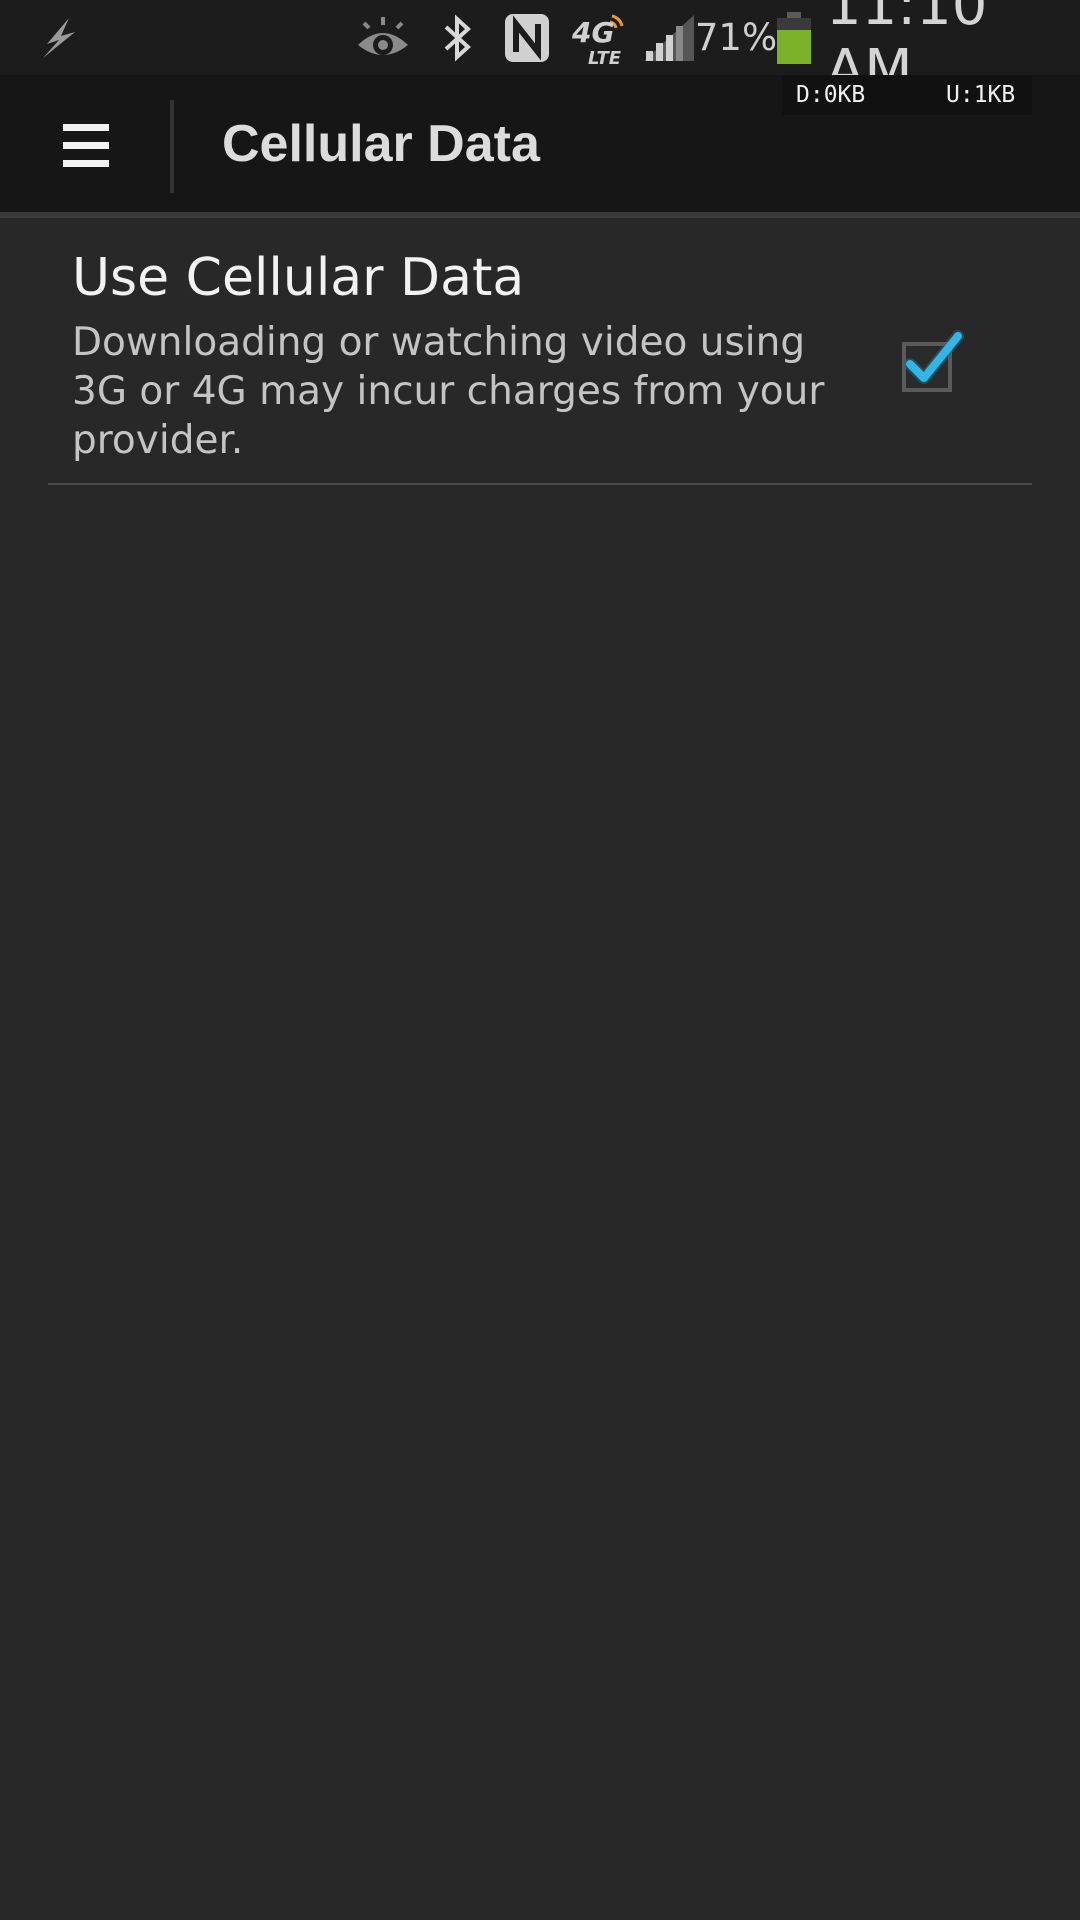  Describe the element at coordinates (736, 37) in the screenshot. I see `battery-percent: 71%` at that location.